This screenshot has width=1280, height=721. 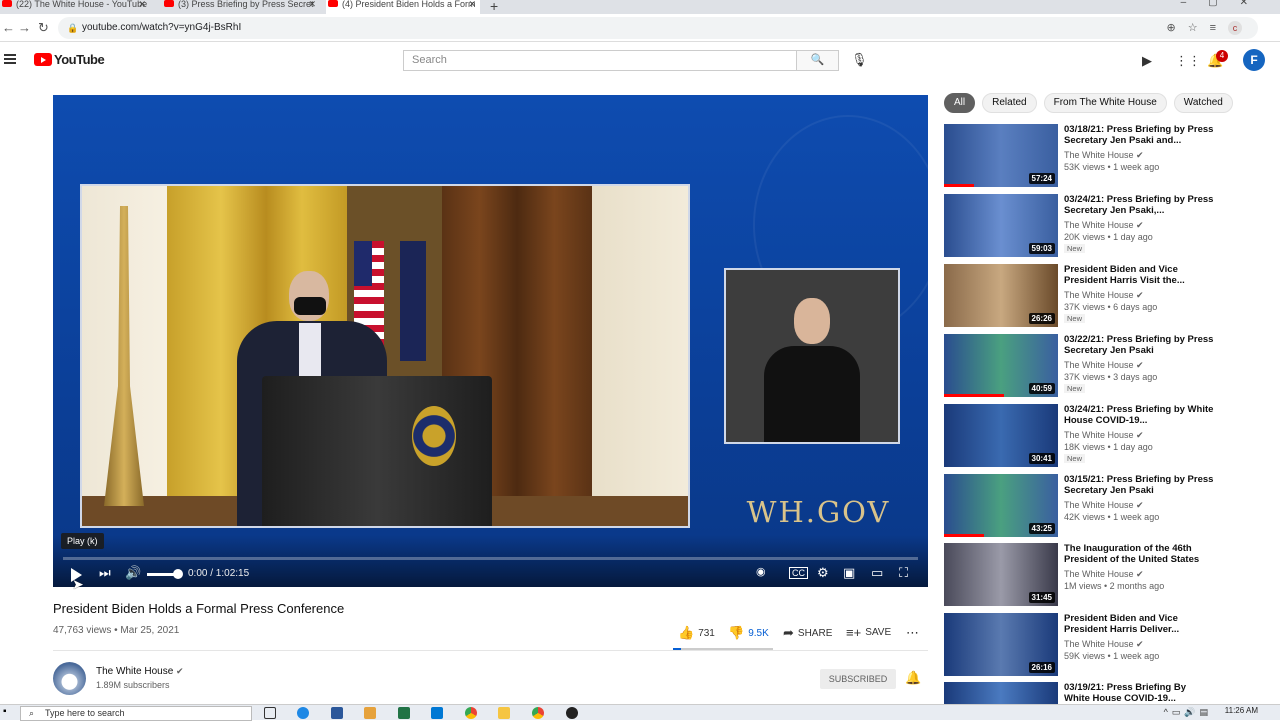 I want to click on youtube-logo: YouTube, so click(x=69, y=59).